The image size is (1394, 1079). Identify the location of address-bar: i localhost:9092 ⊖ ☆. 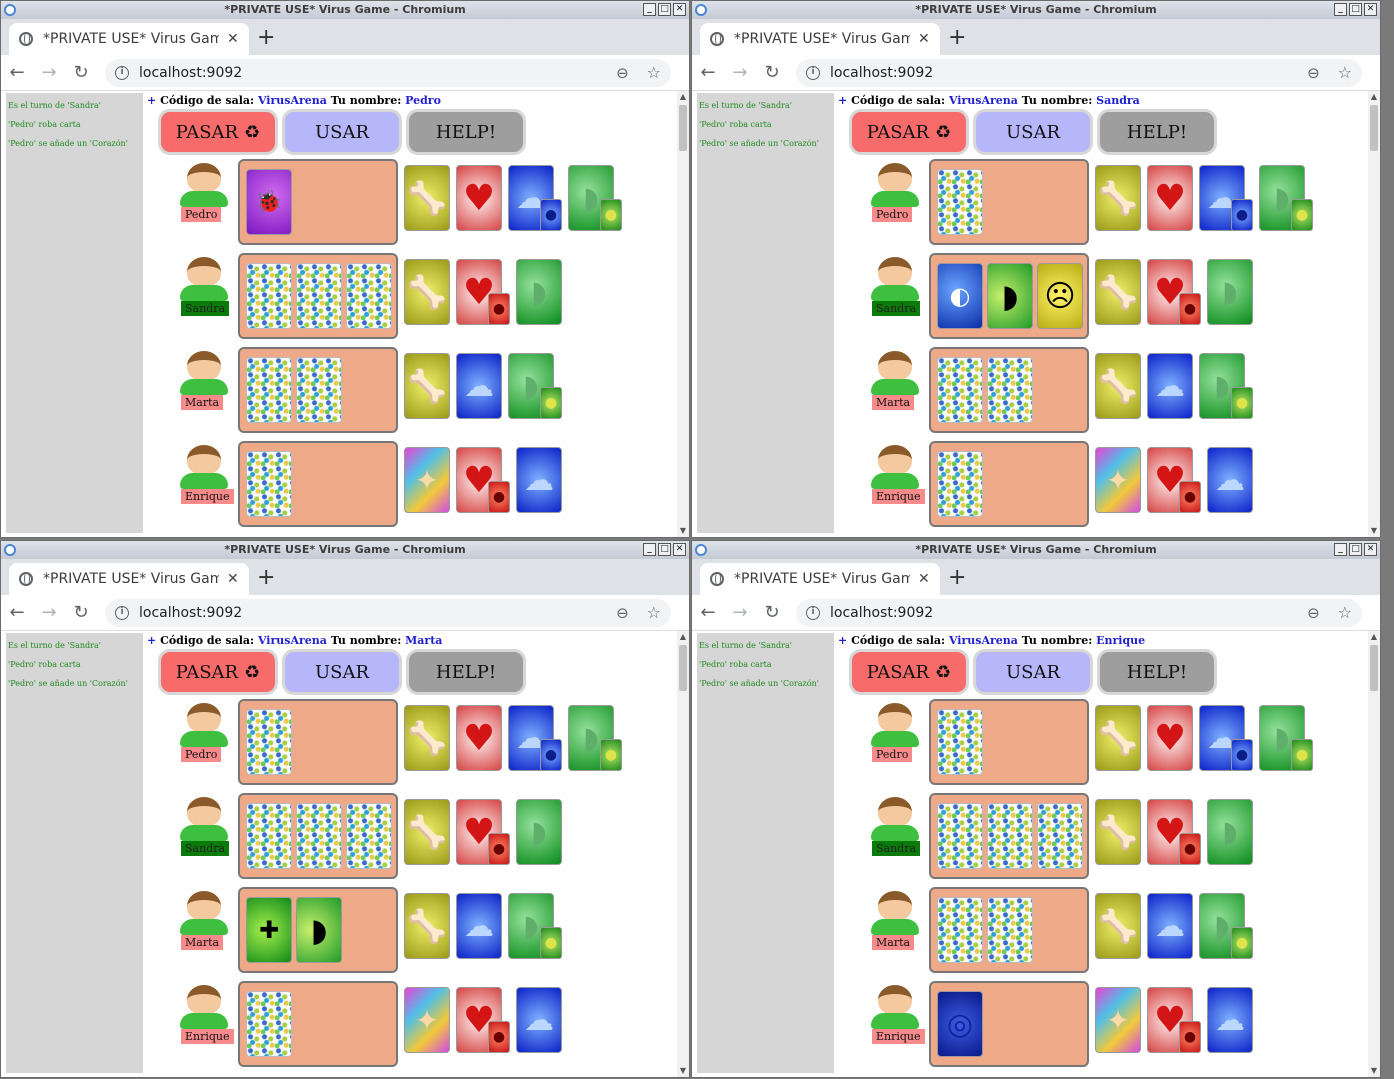
(1079, 72).